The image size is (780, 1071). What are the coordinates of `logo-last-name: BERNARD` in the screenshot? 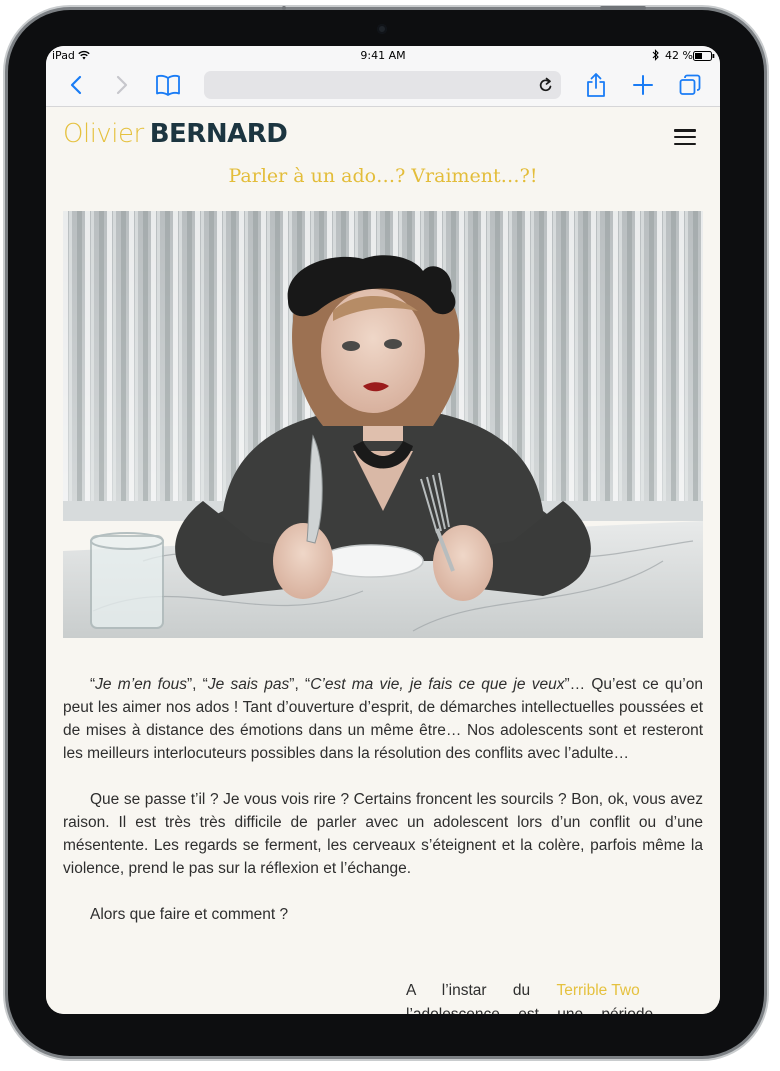 It's located at (218, 134).